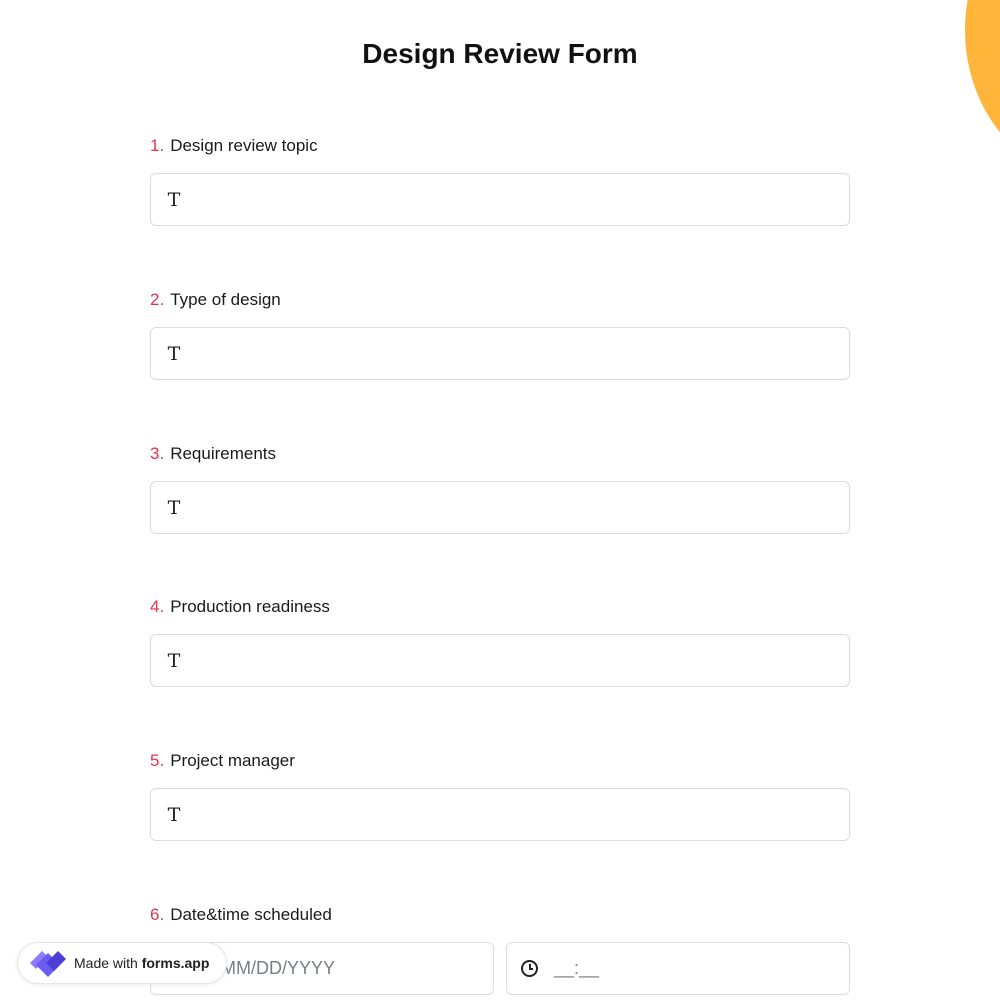 The image size is (1000, 1000). Describe the element at coordinates (157, 145) in the screenshot. I see `question-number: 1.` at that location.